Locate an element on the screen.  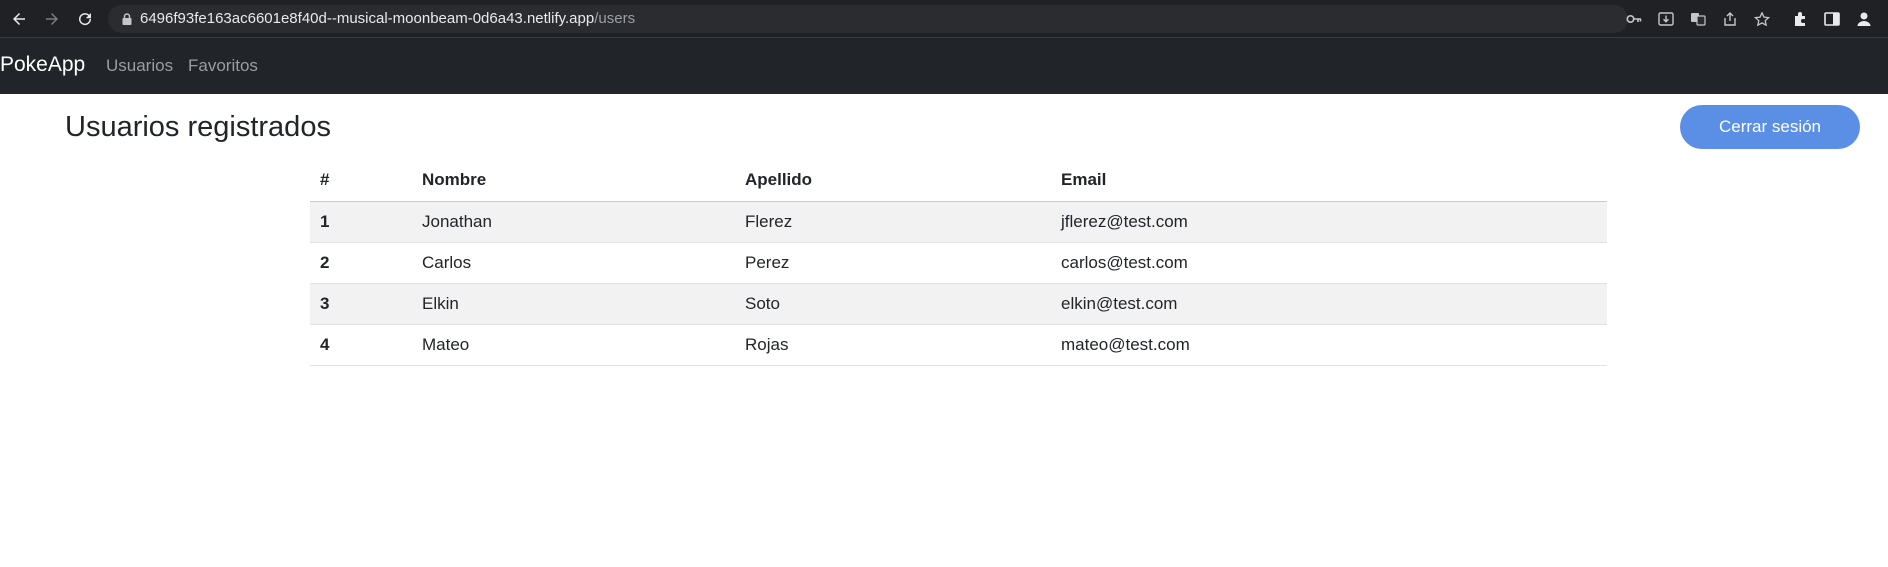
reload-button is located at coordinates (85, 19).